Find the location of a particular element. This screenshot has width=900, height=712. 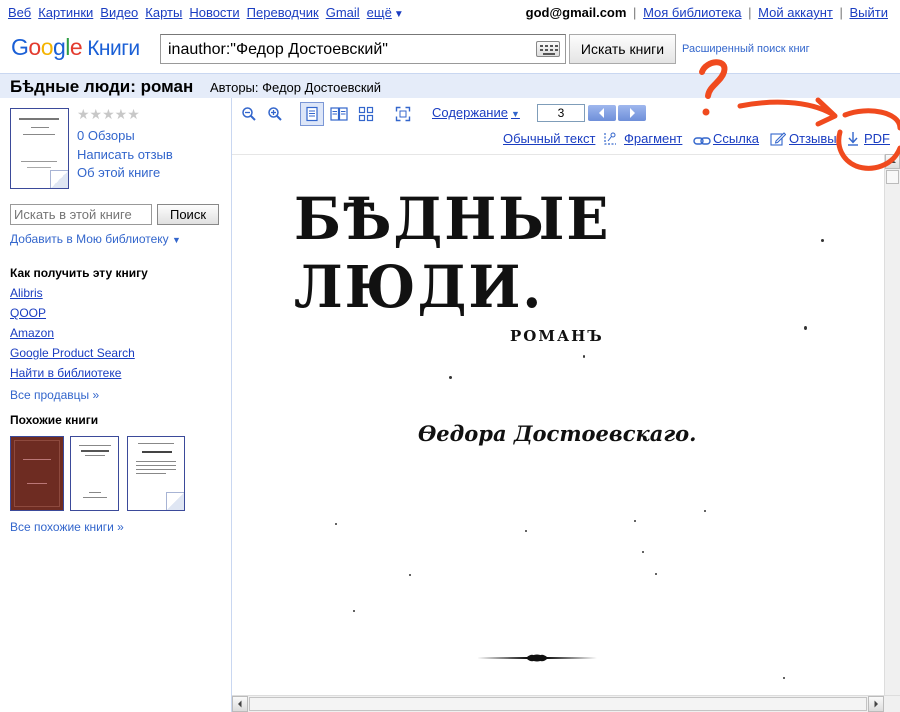

seller-link-find-in-library: Найти в библиотеке is located at coordinates (65, 373).